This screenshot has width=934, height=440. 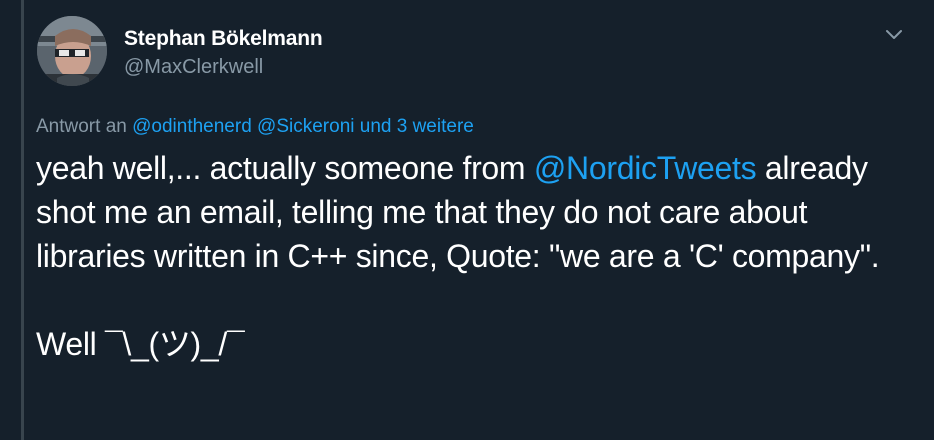 I want to click on chevron-down-icon, so click(x=894, y=34).